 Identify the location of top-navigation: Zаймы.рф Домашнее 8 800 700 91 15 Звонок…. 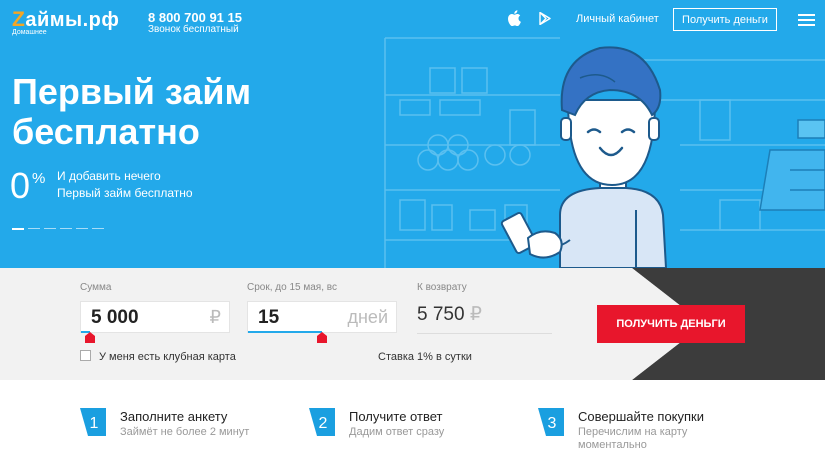
(412, 22).